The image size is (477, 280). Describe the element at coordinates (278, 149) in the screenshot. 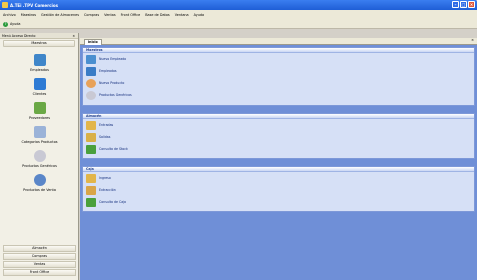

I see `link-consulta-stock: Consulta de Stock` at that location.